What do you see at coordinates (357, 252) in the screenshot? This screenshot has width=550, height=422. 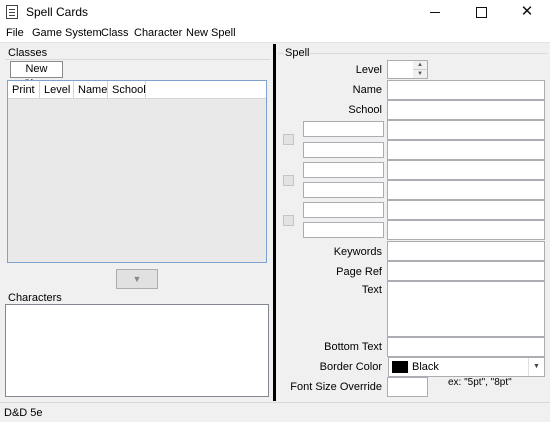 I see `keywords-label: Keywords` at bounding box center [357, 252].